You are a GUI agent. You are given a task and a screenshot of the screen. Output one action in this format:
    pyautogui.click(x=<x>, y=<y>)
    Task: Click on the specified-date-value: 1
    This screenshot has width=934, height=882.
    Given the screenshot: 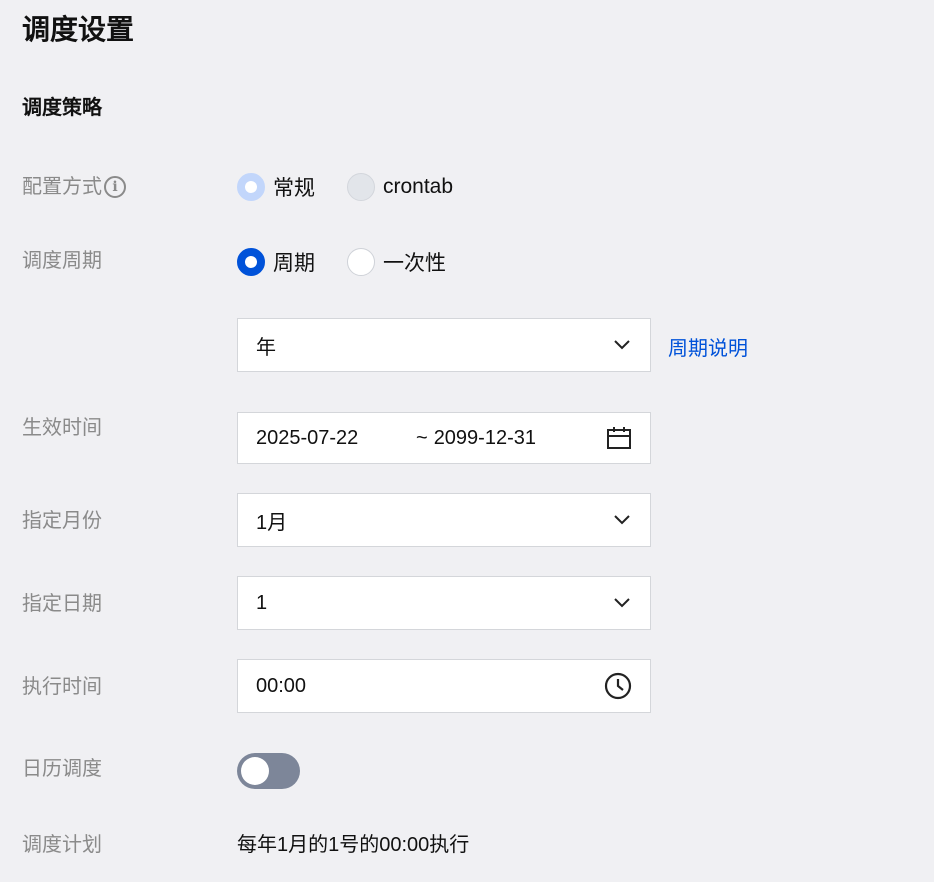 What is the action you would take?
    pyautogui.click(x=262, y=602)
    